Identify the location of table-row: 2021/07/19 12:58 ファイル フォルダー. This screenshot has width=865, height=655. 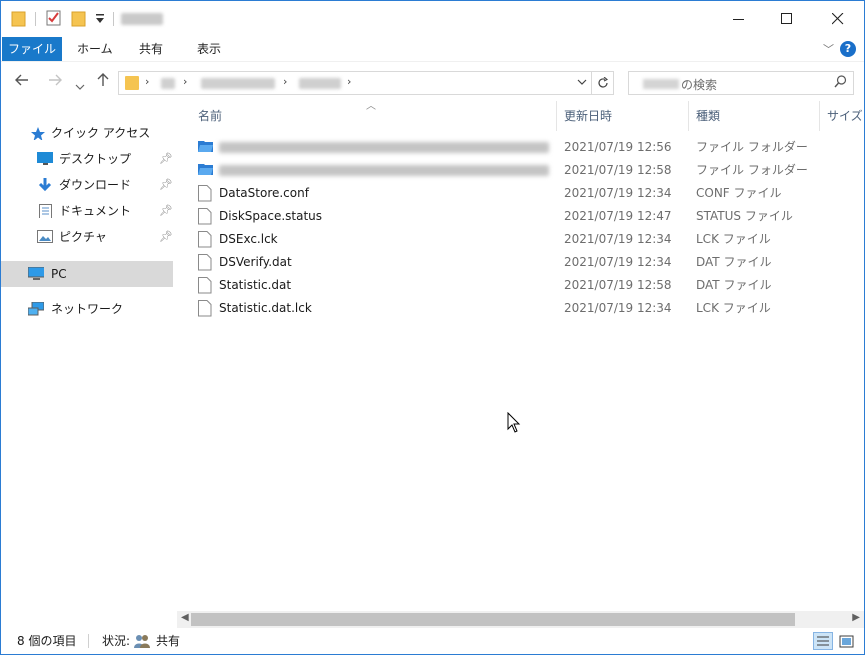
(524, 170).